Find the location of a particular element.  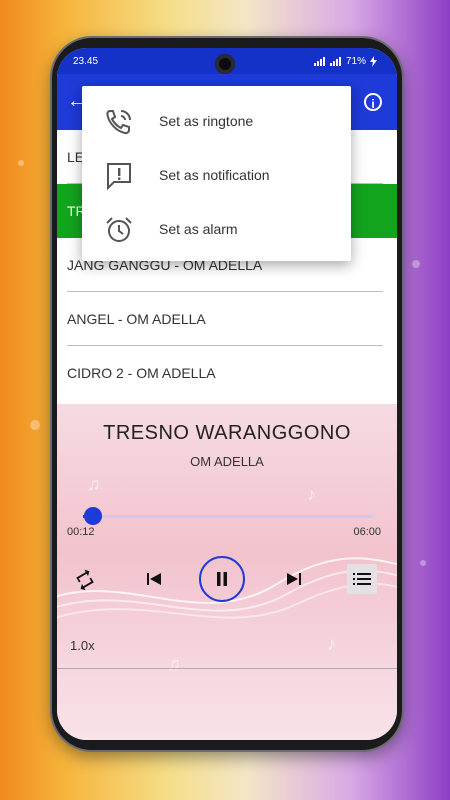

list-item: CIDRO 2 - OM ADELLA is located at coordinates (227, 373).